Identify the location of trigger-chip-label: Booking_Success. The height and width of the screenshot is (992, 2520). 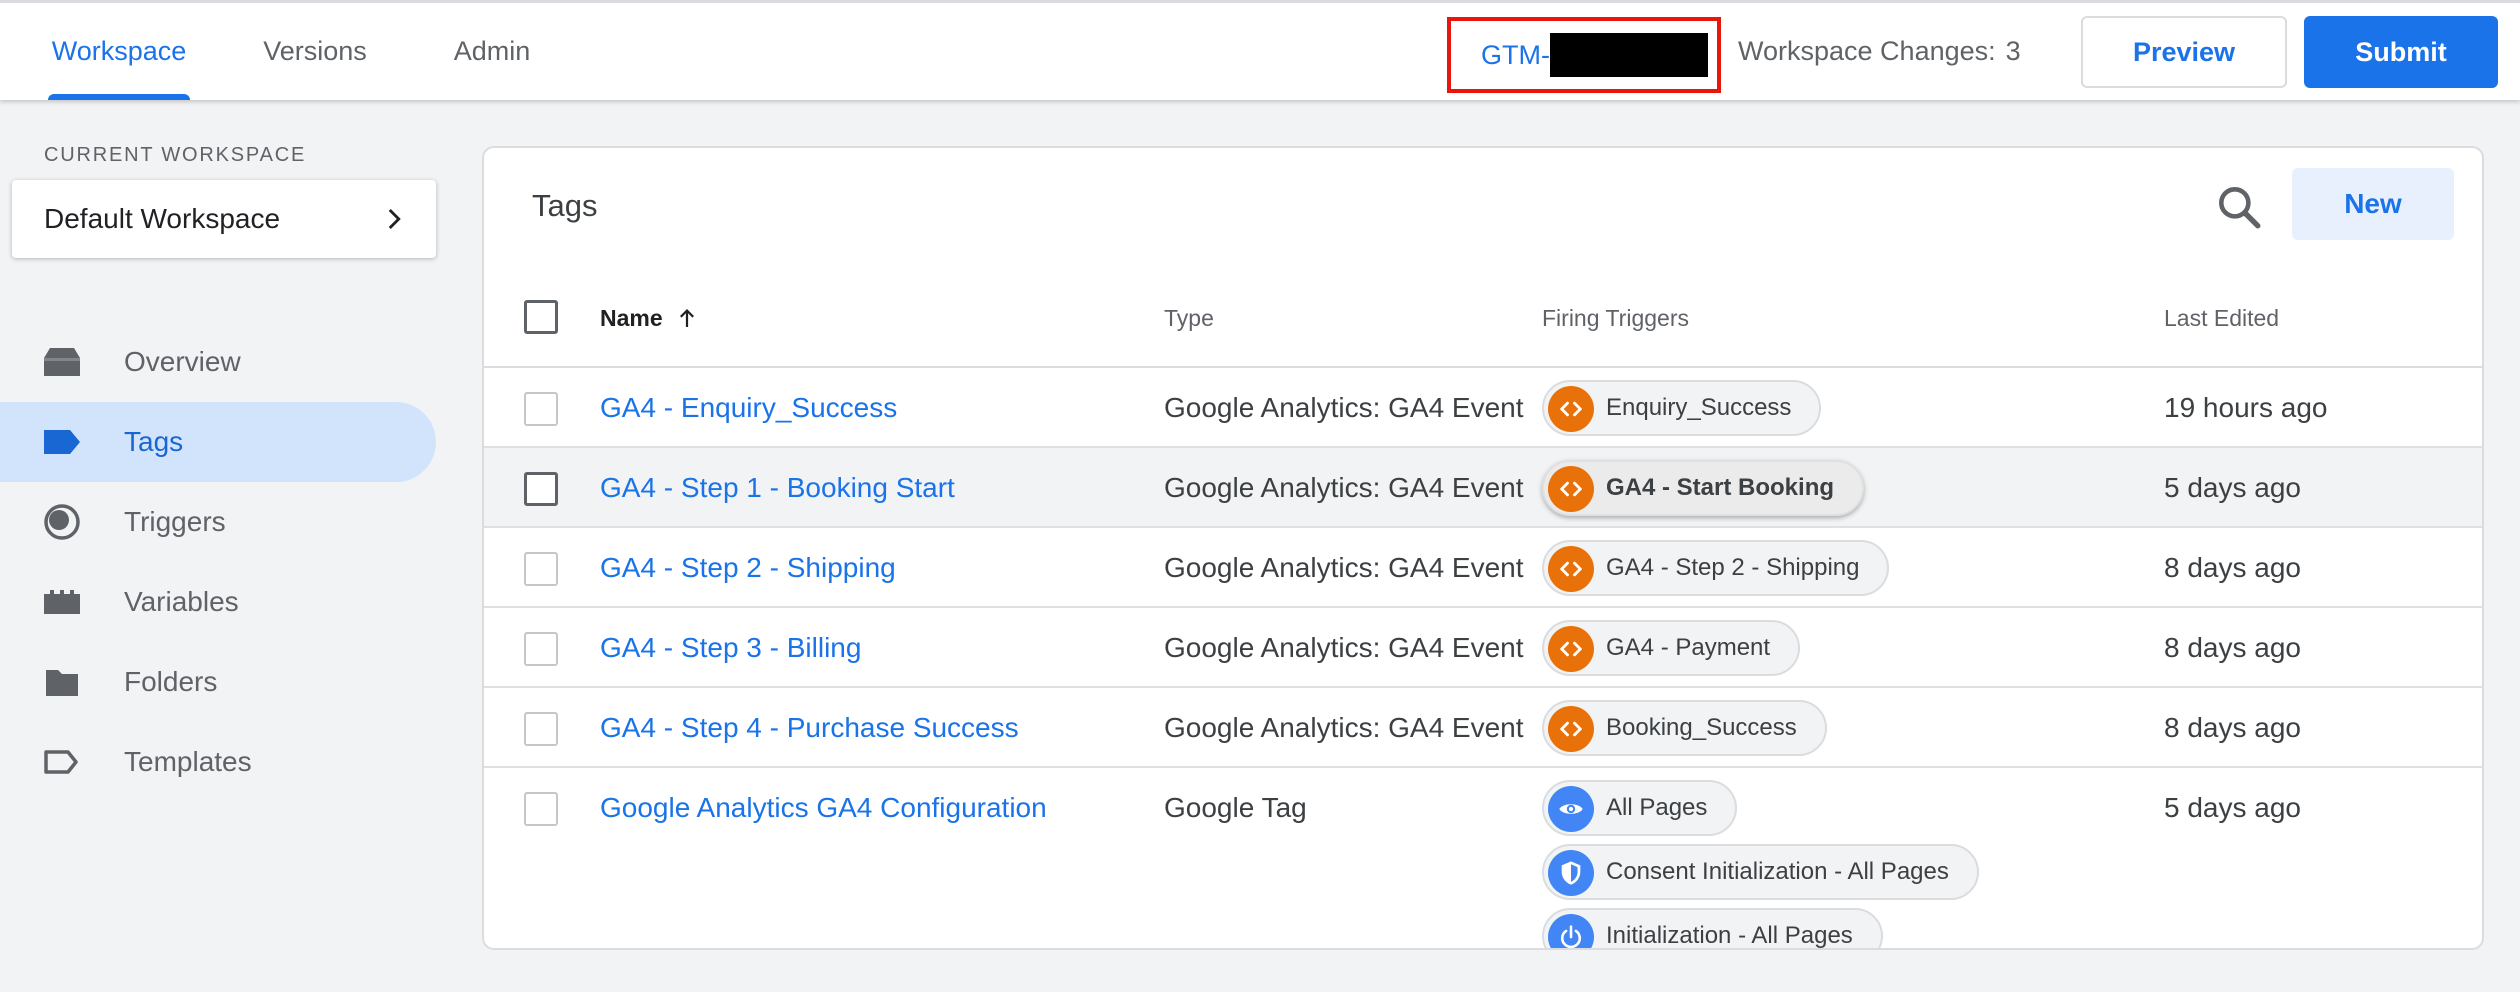
(1701, 727).